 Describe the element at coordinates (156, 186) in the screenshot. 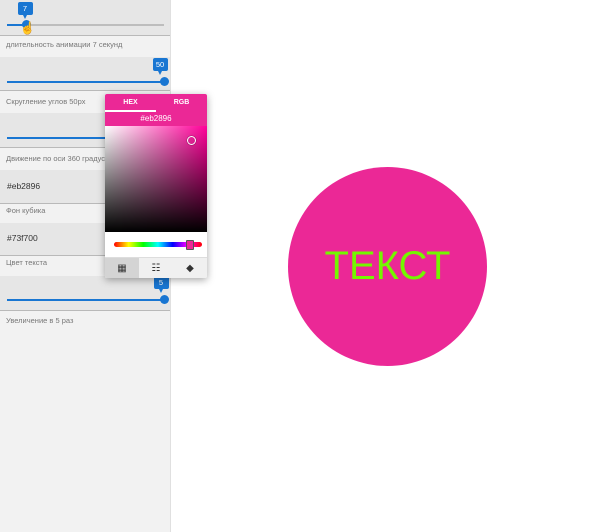

I see `color-picker: HEX RGB #eb2896 ▦ ☷ ◆` at that location.